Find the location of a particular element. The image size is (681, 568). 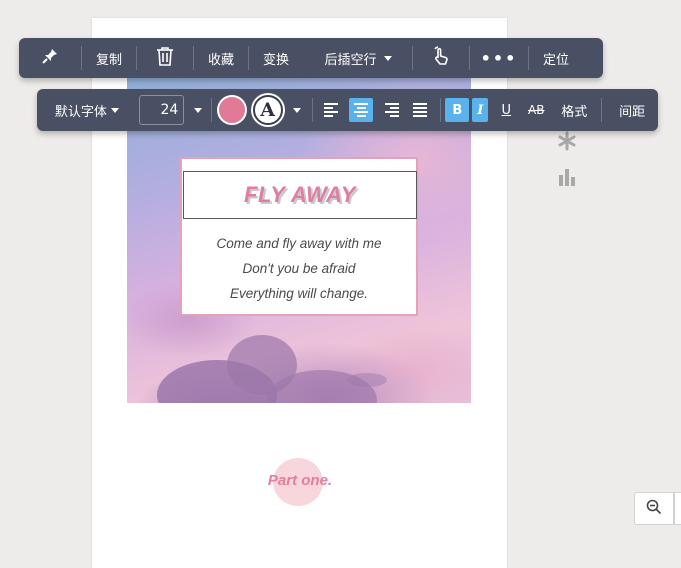

zoom-out-button is located at coordinates (654, 508).